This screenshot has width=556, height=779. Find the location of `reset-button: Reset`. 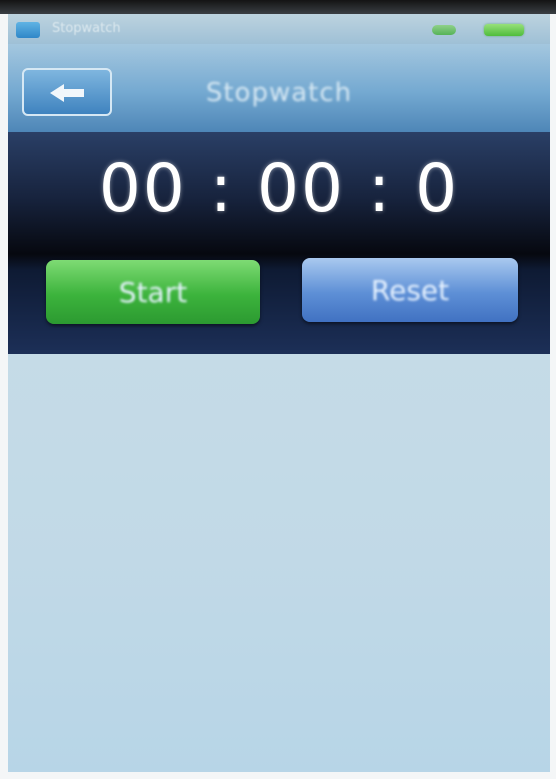

reset-button: Reset is located at coordinates (410, 290).